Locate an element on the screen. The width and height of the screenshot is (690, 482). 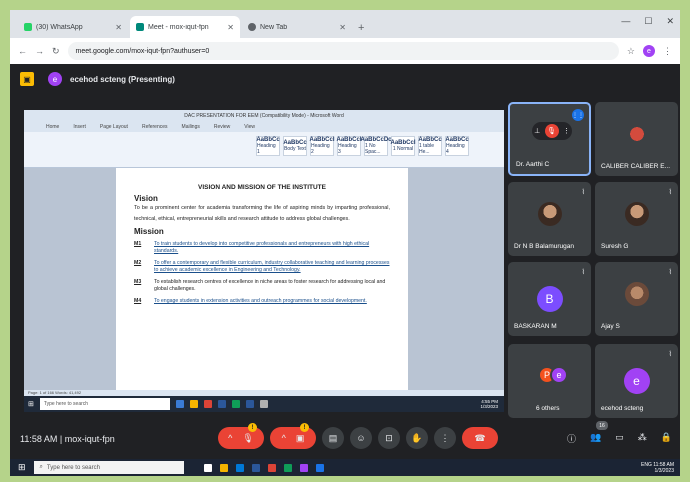
camera-button: ^ ▣ ! is located at coordinates (293, 436).